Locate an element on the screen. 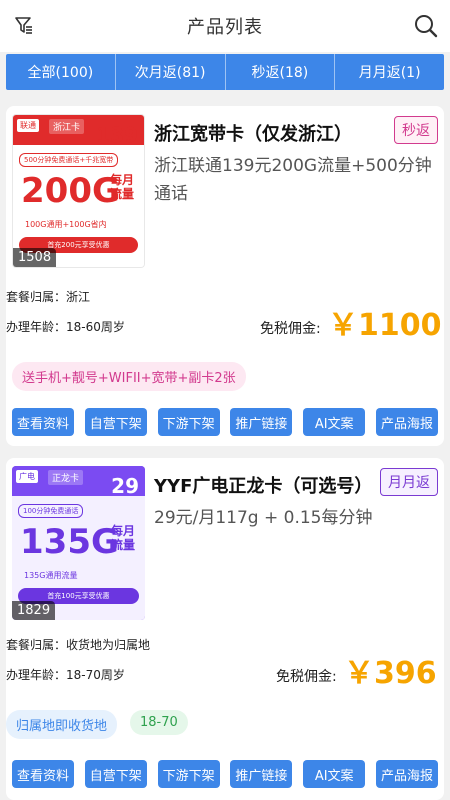 The height and width of the screenshot is (800, 450). commission-value: ￥1100 is located at coordinates (385, 325).